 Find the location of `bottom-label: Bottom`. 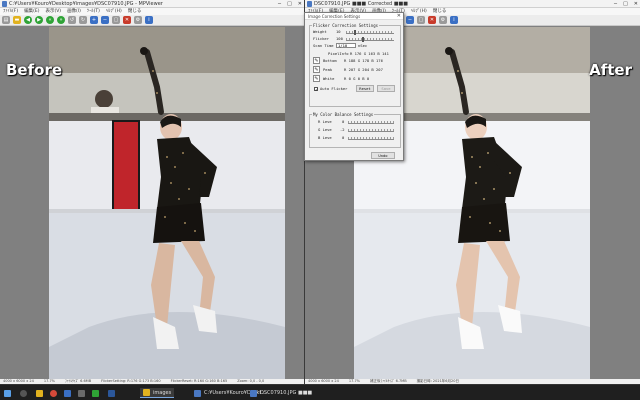

bottom-label: Bottom is located at coordinates (330, 60).